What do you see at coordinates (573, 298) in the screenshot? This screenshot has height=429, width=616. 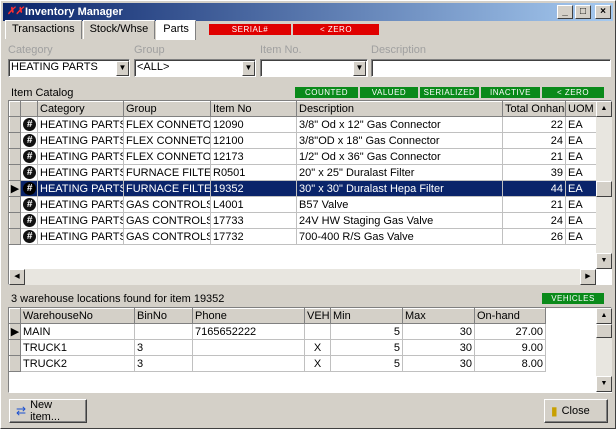 I see `vehicles-badge: VEHICLES` at bounding box center [573, 298].